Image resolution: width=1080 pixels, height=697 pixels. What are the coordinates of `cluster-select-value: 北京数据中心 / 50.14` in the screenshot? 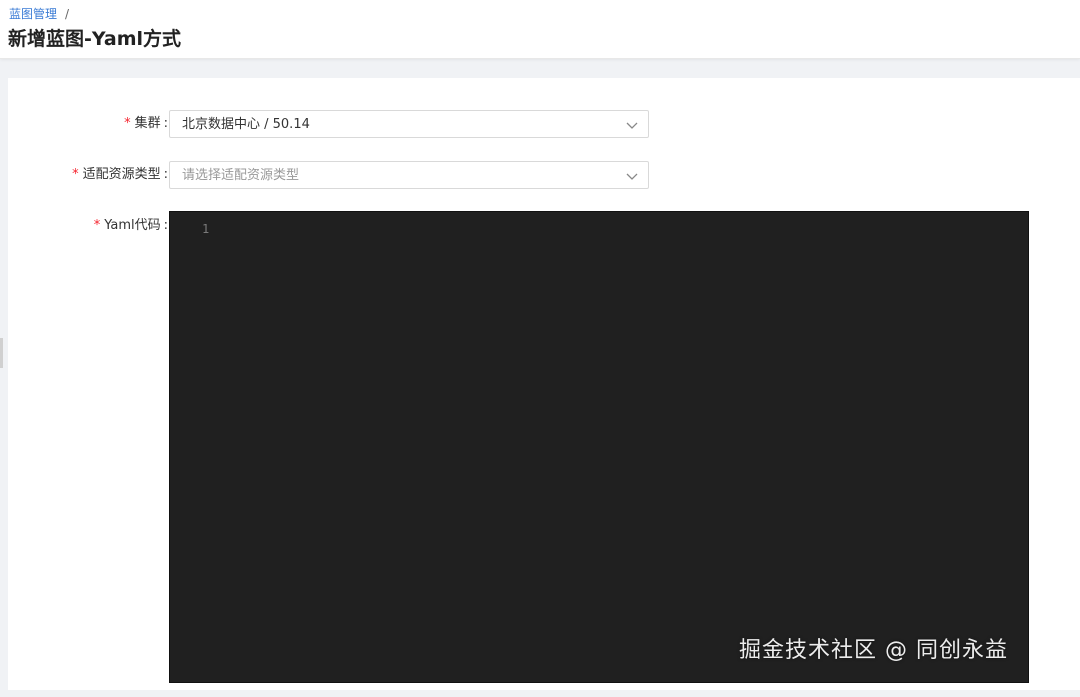 It's located at (246, 124).